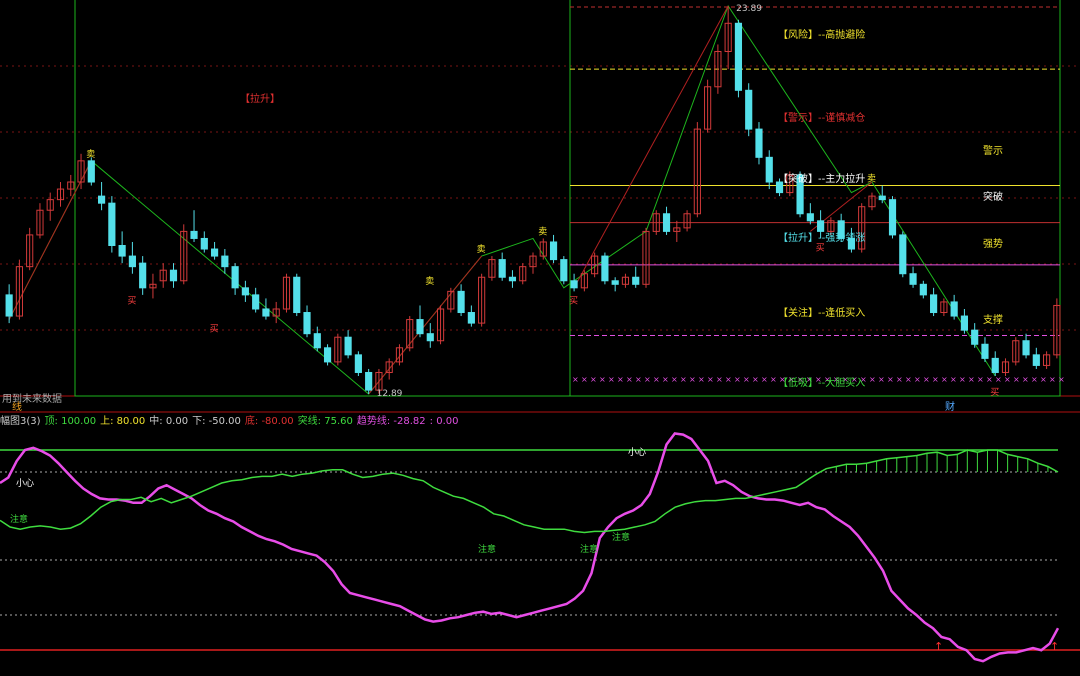 This screenshot has height=676, width=1080. I want to click on high-price-label: 23.89, so click(749, 9).